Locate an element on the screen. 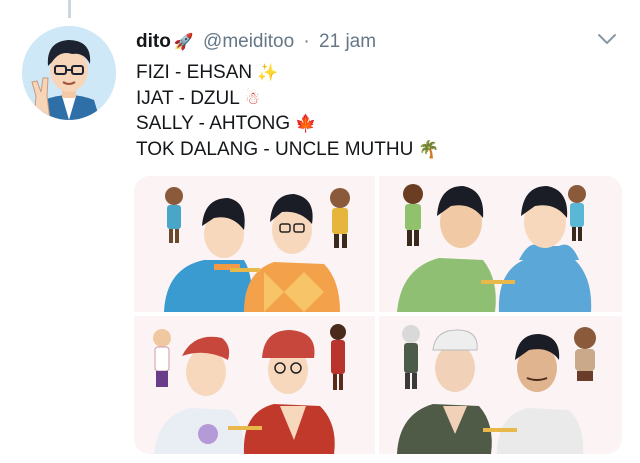  palm-tree-emoji: 🌴 is located at coordinates (429, 149).